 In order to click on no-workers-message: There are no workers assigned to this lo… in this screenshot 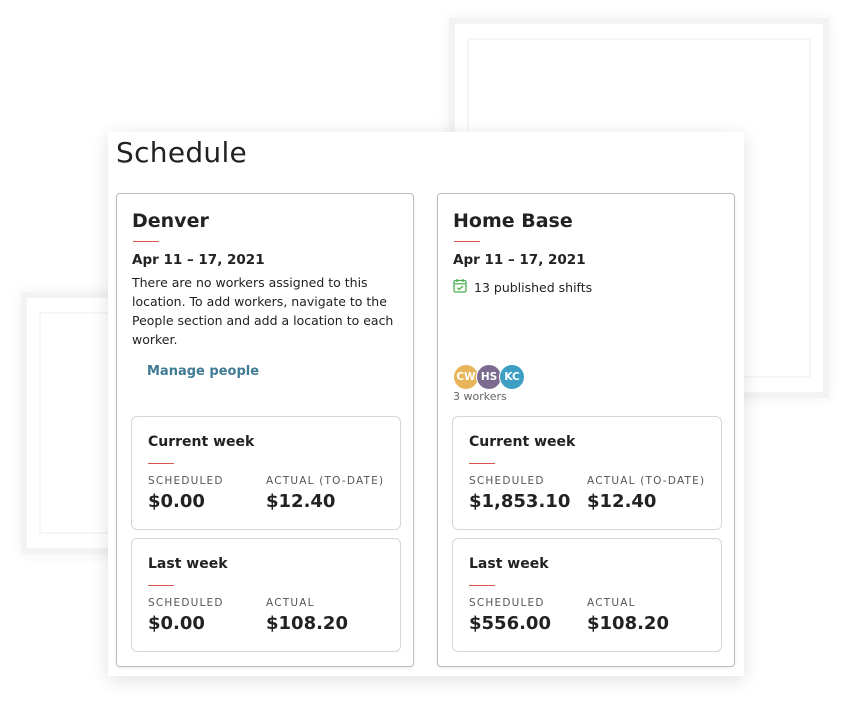, I will do `click(263, 311)`.